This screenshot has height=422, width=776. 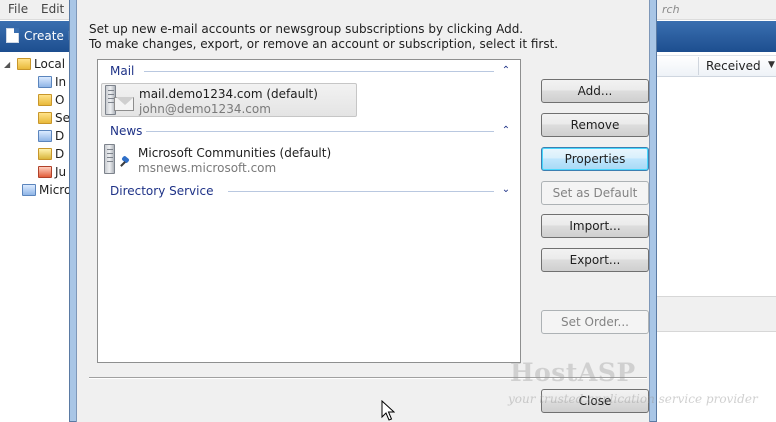 I want to click on column-received: Received, so click(x=733, y=66).